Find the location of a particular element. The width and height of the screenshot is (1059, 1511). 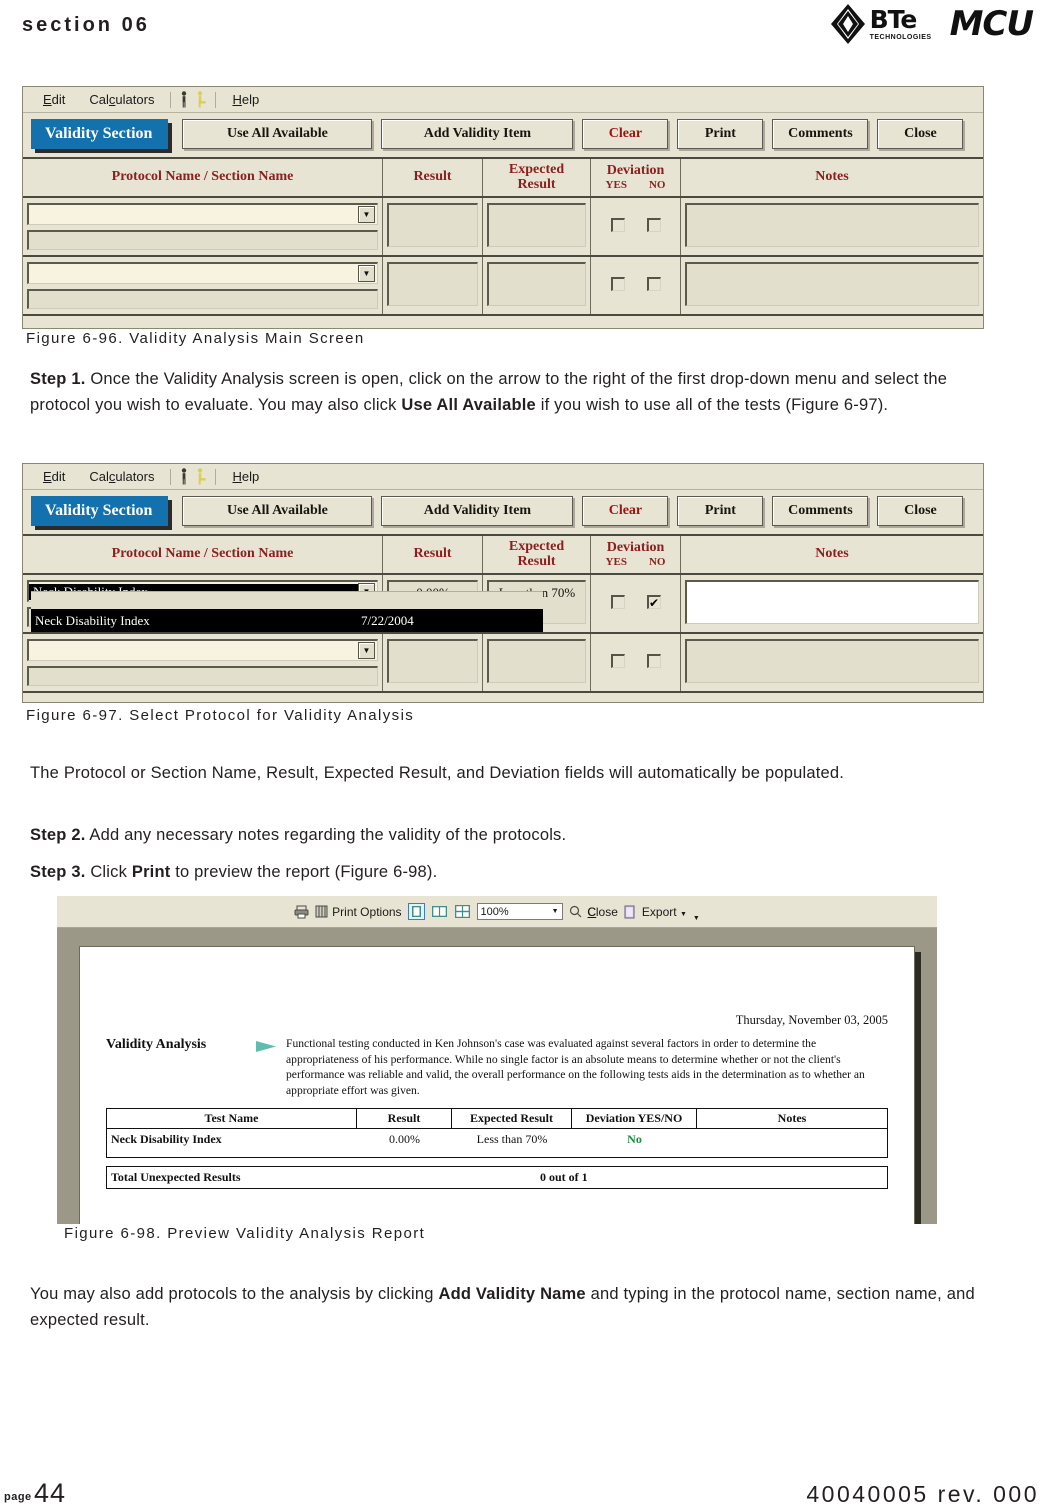

close-preview-button: CClose is located at coordinates (602, 911).